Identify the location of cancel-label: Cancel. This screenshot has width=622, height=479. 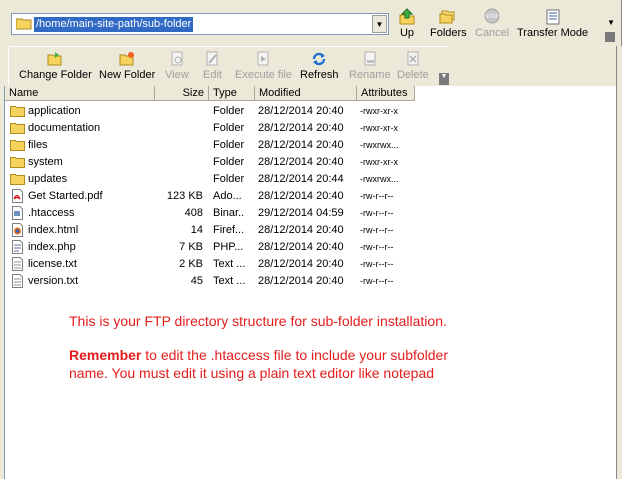
(492, 33).